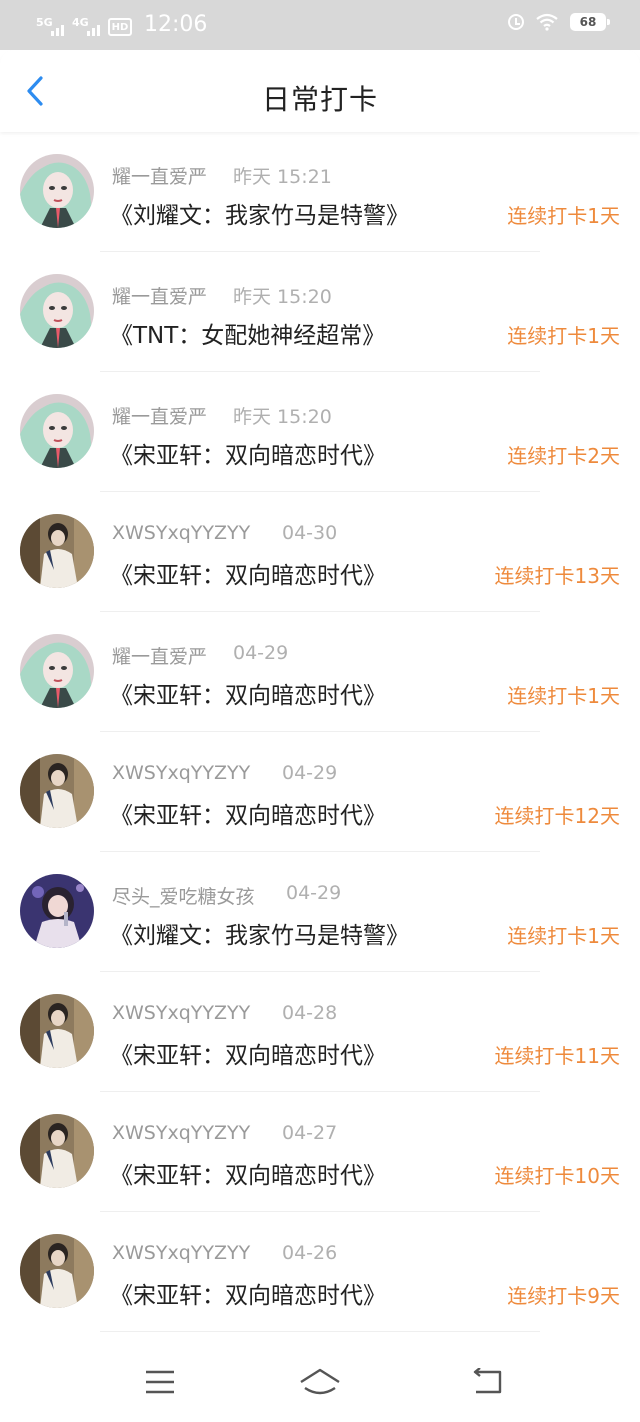  What do you see at coordinates (320, 192) in the screenshot?
I see `checkin-row: 耀一直爱严 昨天 15:21 《刘耀文：我家竹马是特警》 连续打卡1天` at bounding box center [320, 192].